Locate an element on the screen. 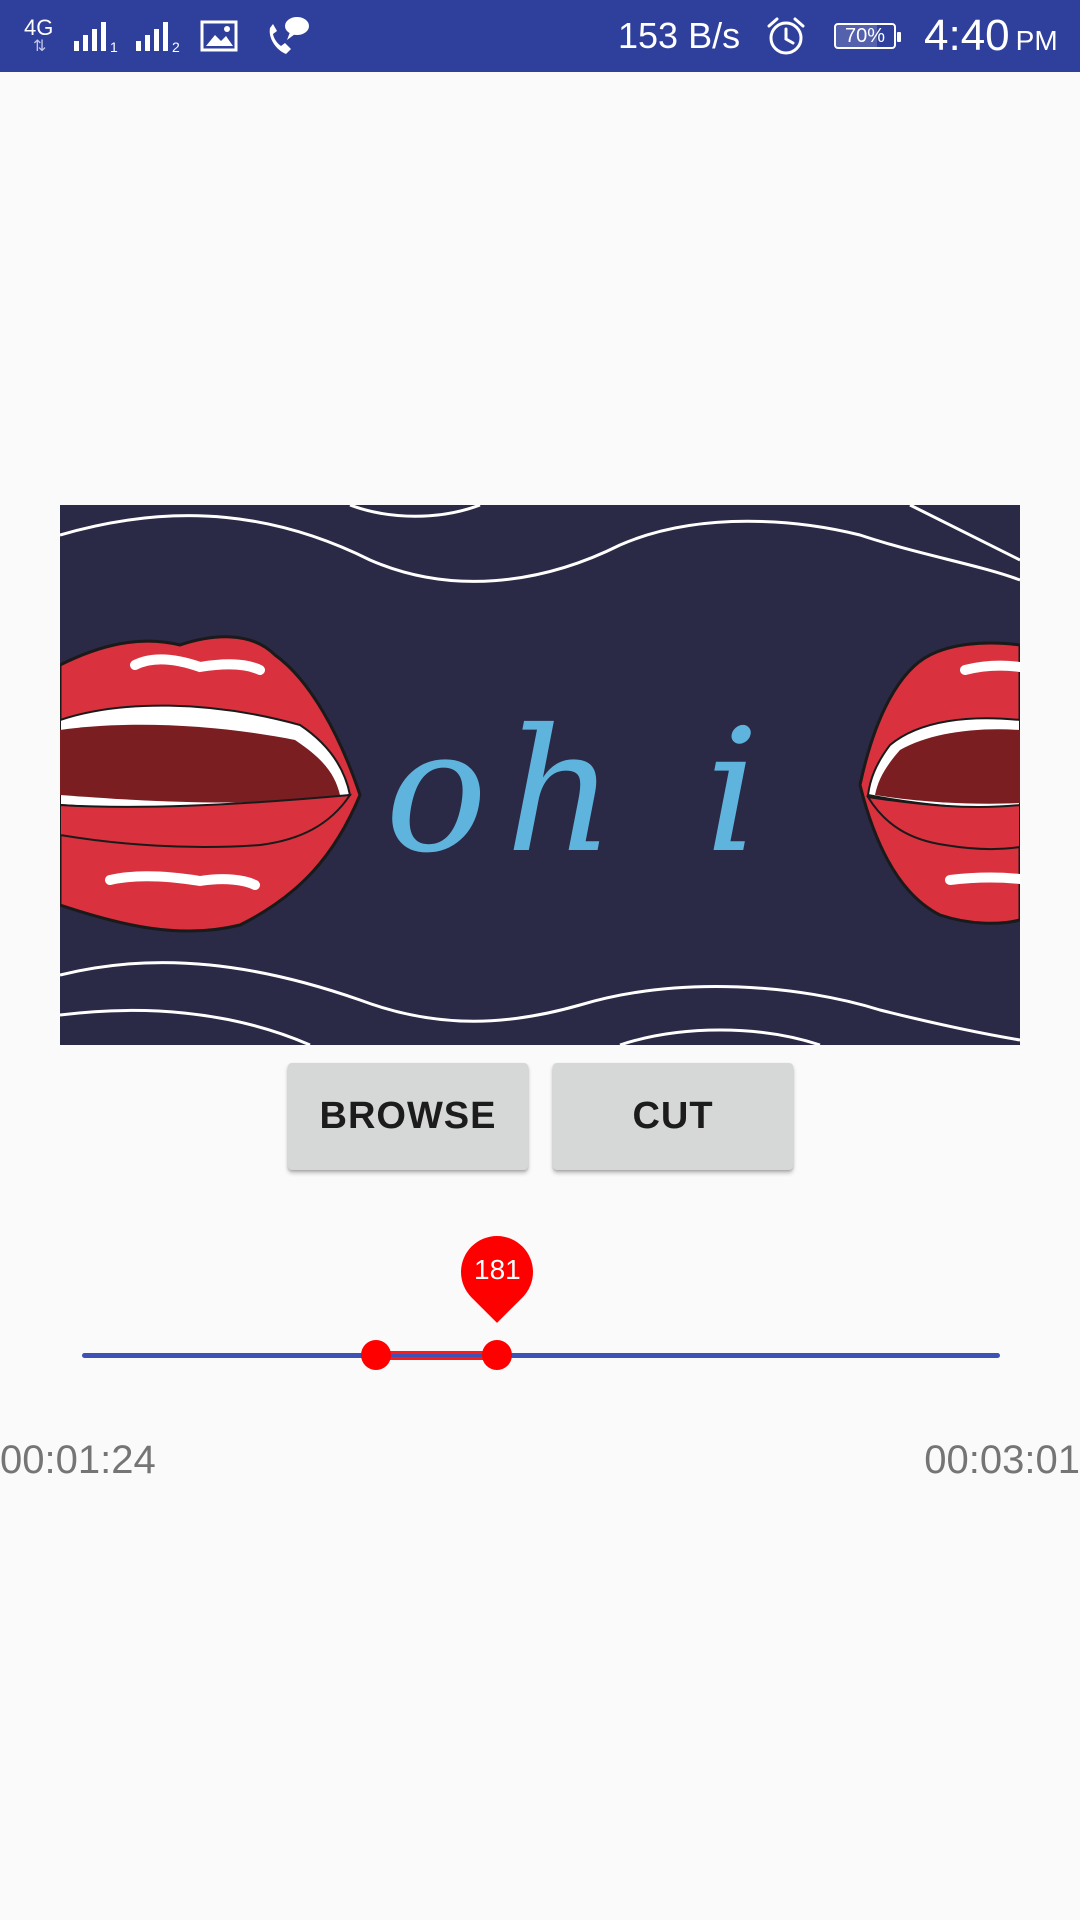  gallery-icon is located at coordinates (220, 36).